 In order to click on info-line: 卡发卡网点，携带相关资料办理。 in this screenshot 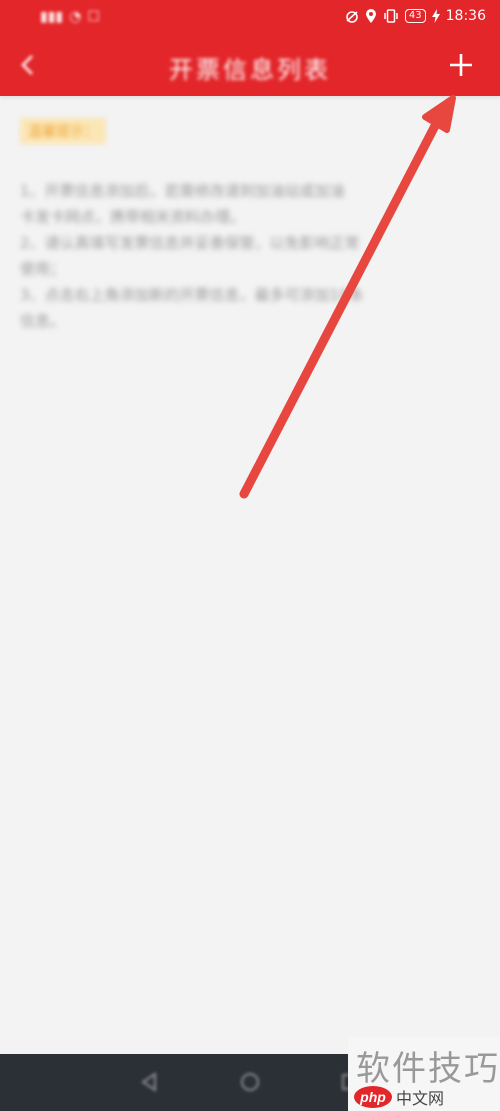, I will do `click(133, 217)`.